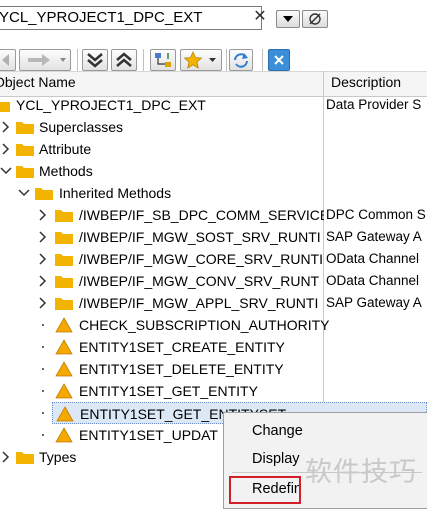 This screenshot has height=509, width=427. I want to click on tree-description: DPC Common S, so click(376, 214).